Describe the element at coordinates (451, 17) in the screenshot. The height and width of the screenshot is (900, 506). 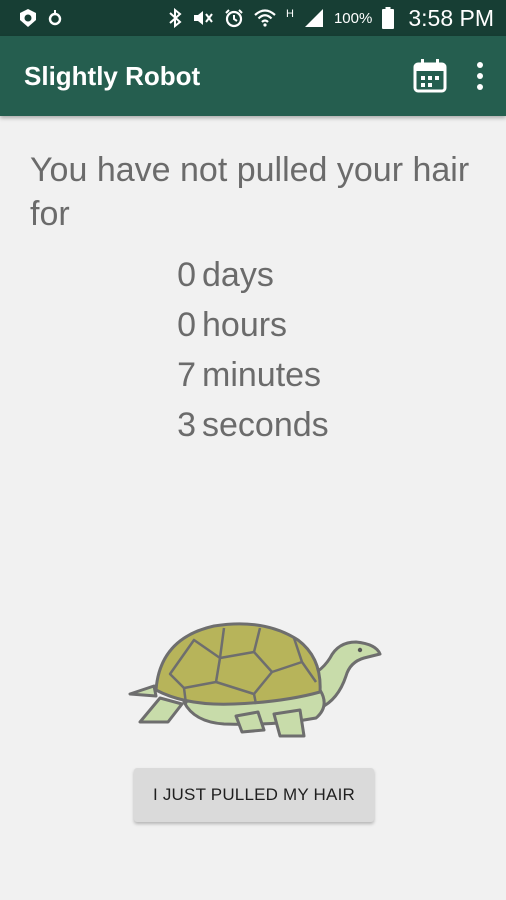
I see `status-time: 3:58 PM` at that location.